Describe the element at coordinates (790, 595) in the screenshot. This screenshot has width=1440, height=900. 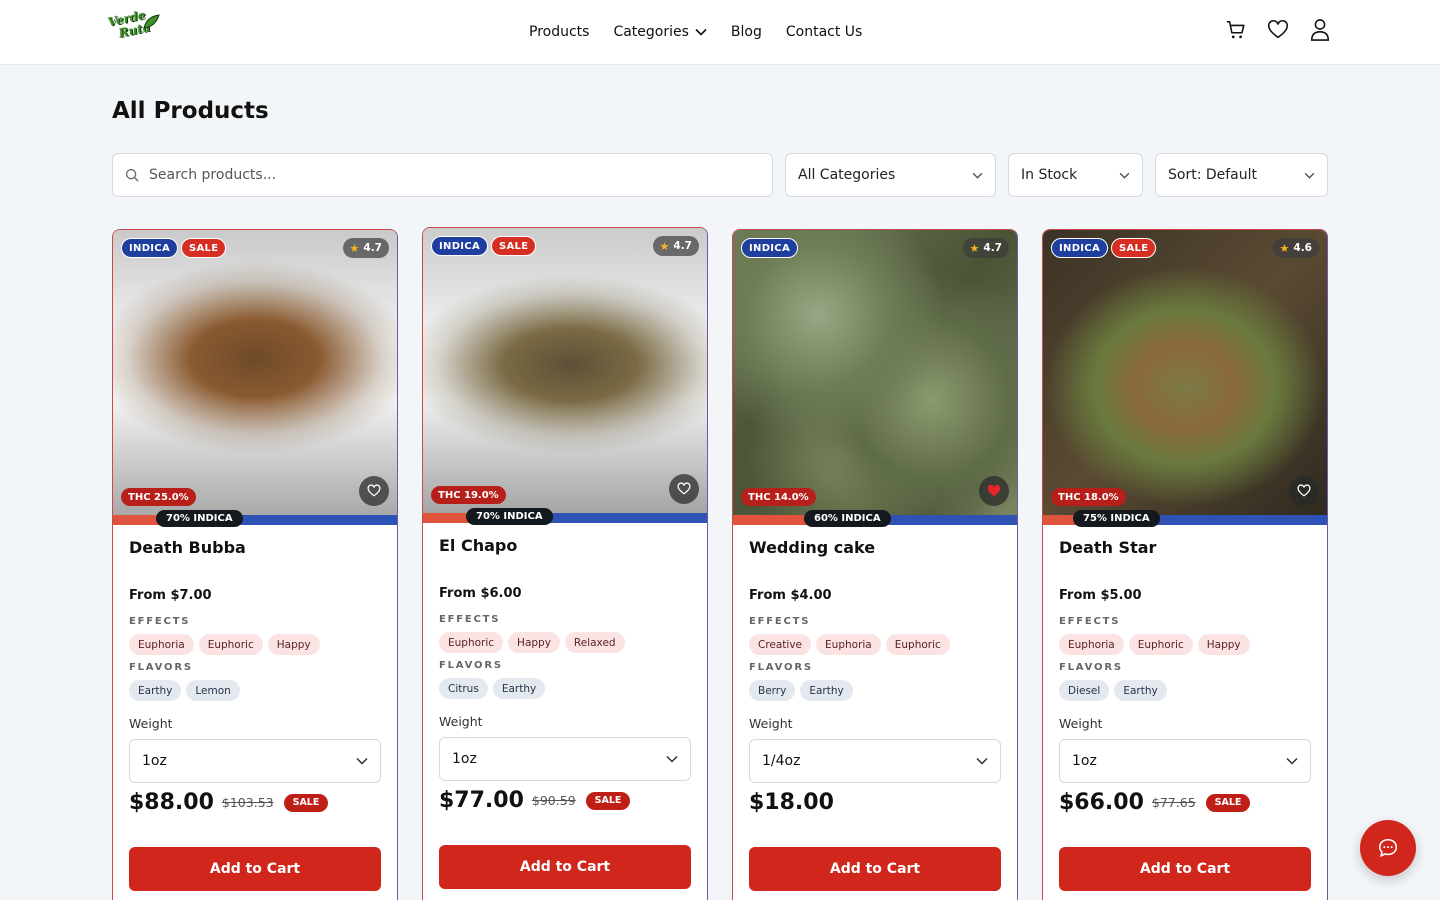
I see `from-price: From $4.00` at that location.